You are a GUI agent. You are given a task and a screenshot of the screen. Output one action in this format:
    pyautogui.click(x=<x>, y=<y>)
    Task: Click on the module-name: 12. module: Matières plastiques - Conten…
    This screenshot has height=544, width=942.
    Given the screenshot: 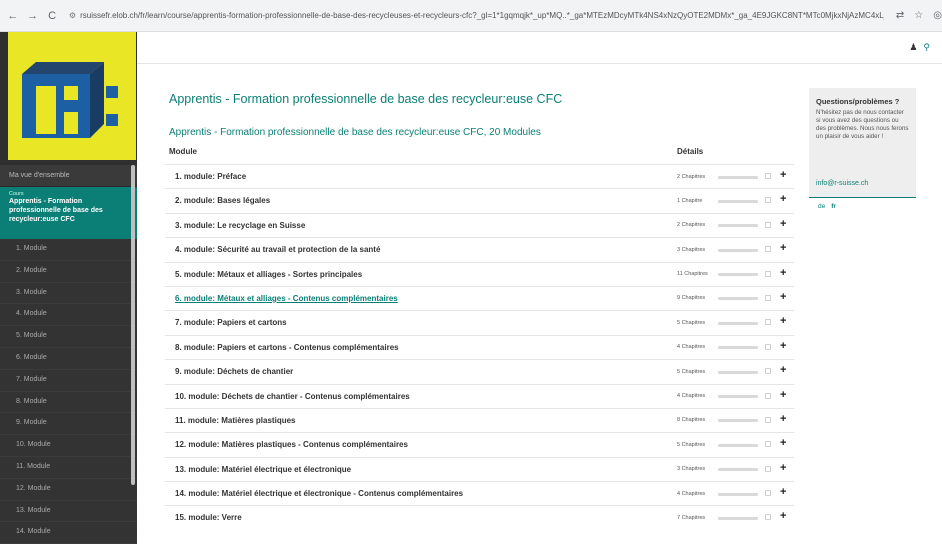 What is the action you would take?
    pyautogui.click(x=291, y=444)
    